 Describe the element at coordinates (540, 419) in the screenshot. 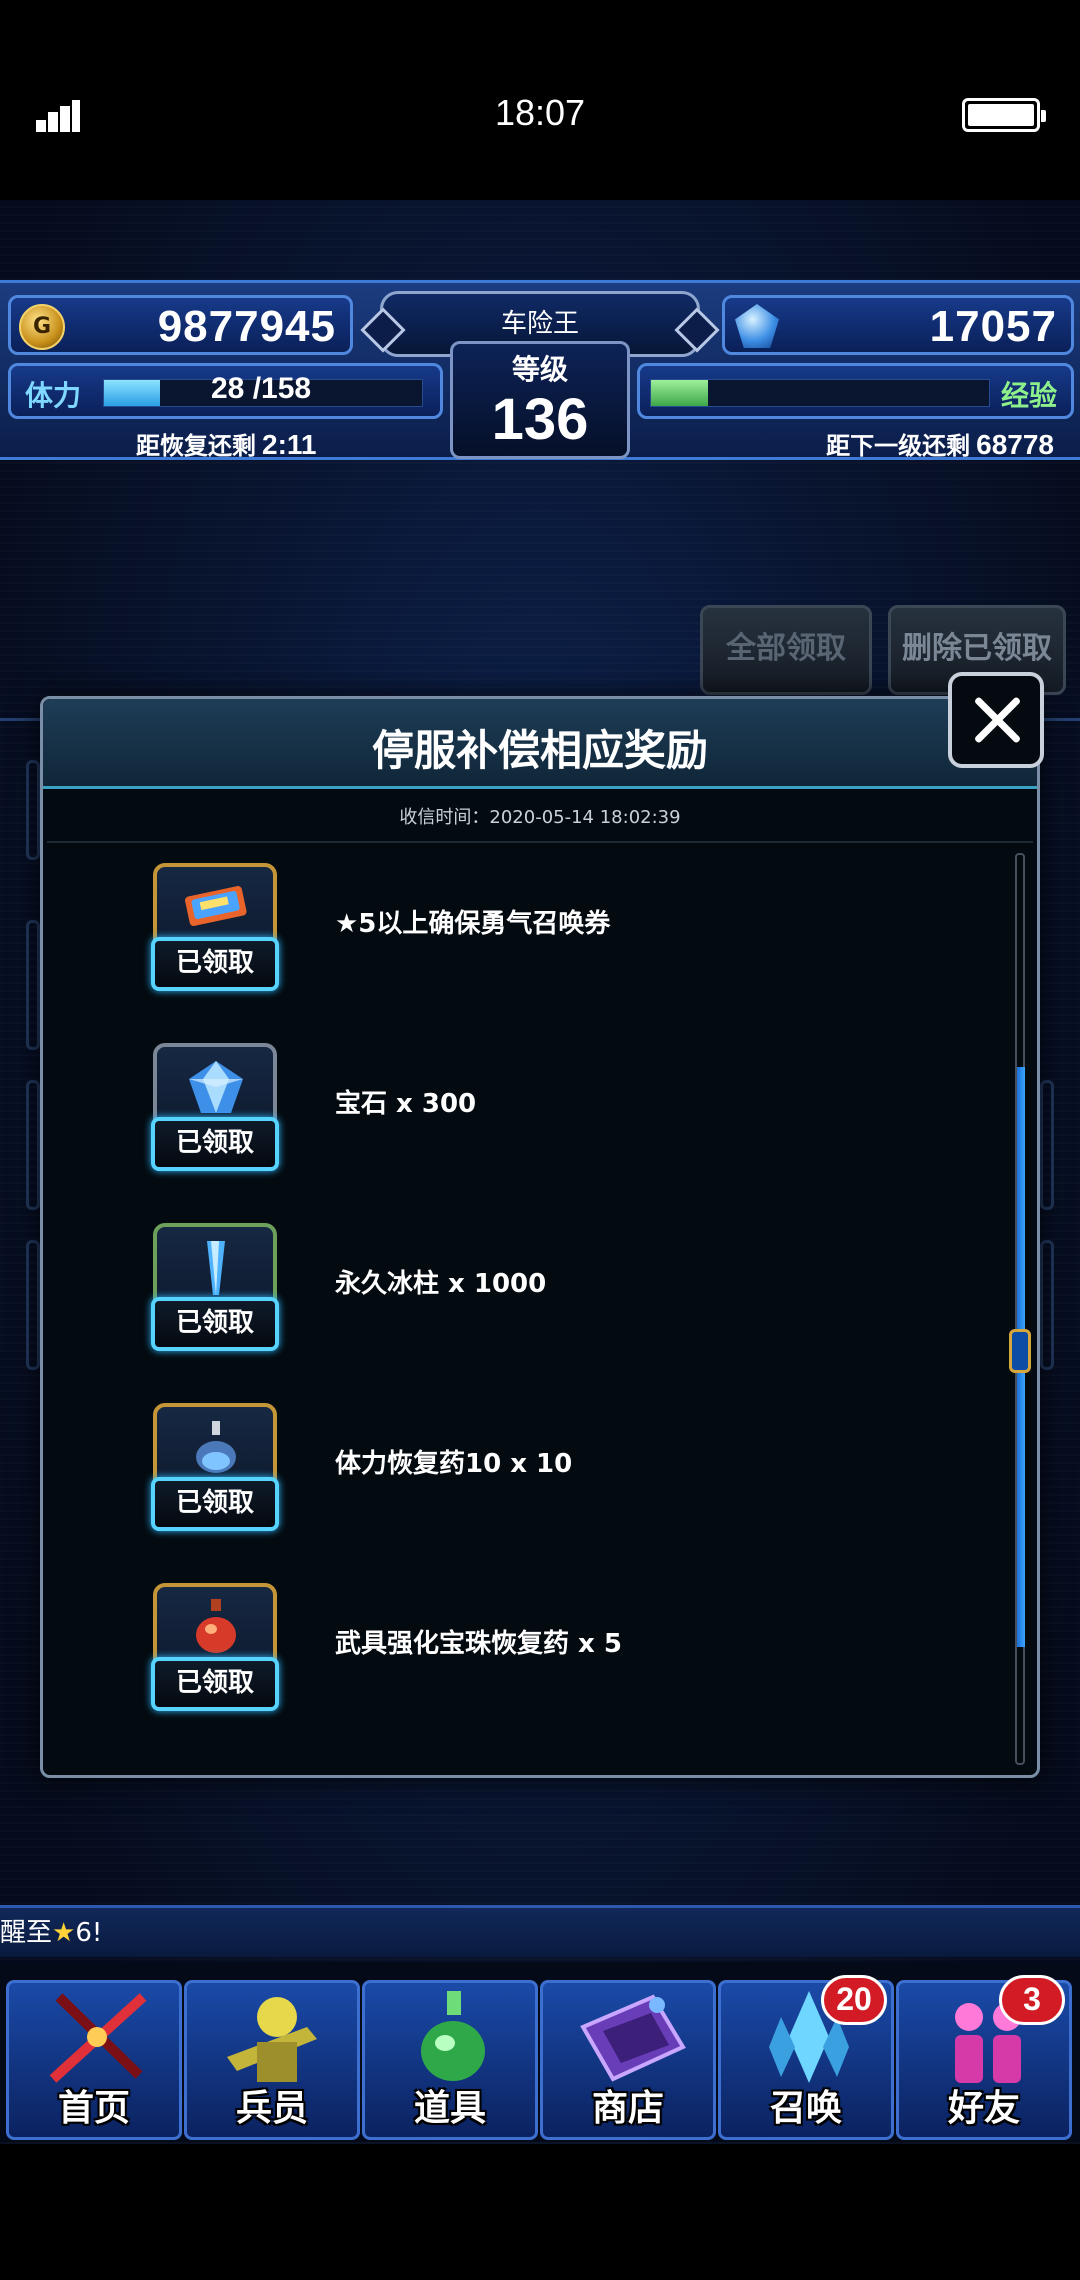

I see `level-number: 136` at that location.